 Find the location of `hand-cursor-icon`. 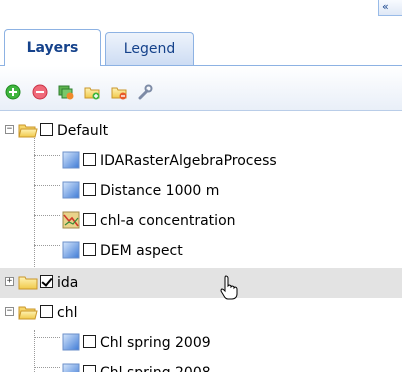

hand-cursor-icon is located at coordinates (229, 287).